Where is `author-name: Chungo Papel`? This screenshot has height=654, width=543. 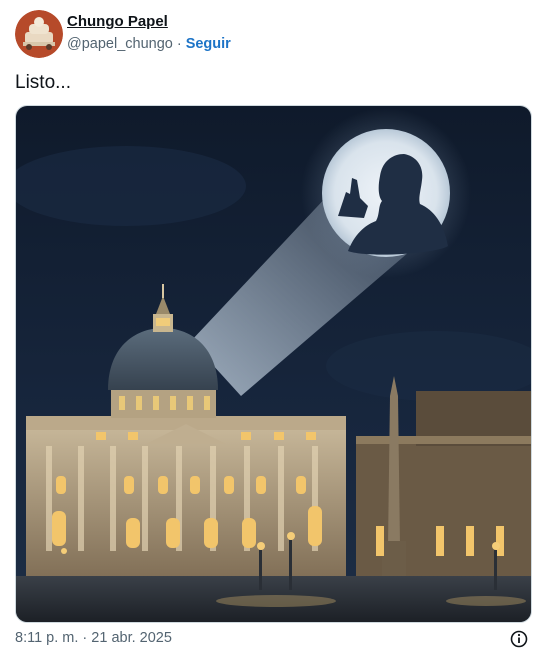 author-name: Chungo Papel is located at coordinates (117, 21).